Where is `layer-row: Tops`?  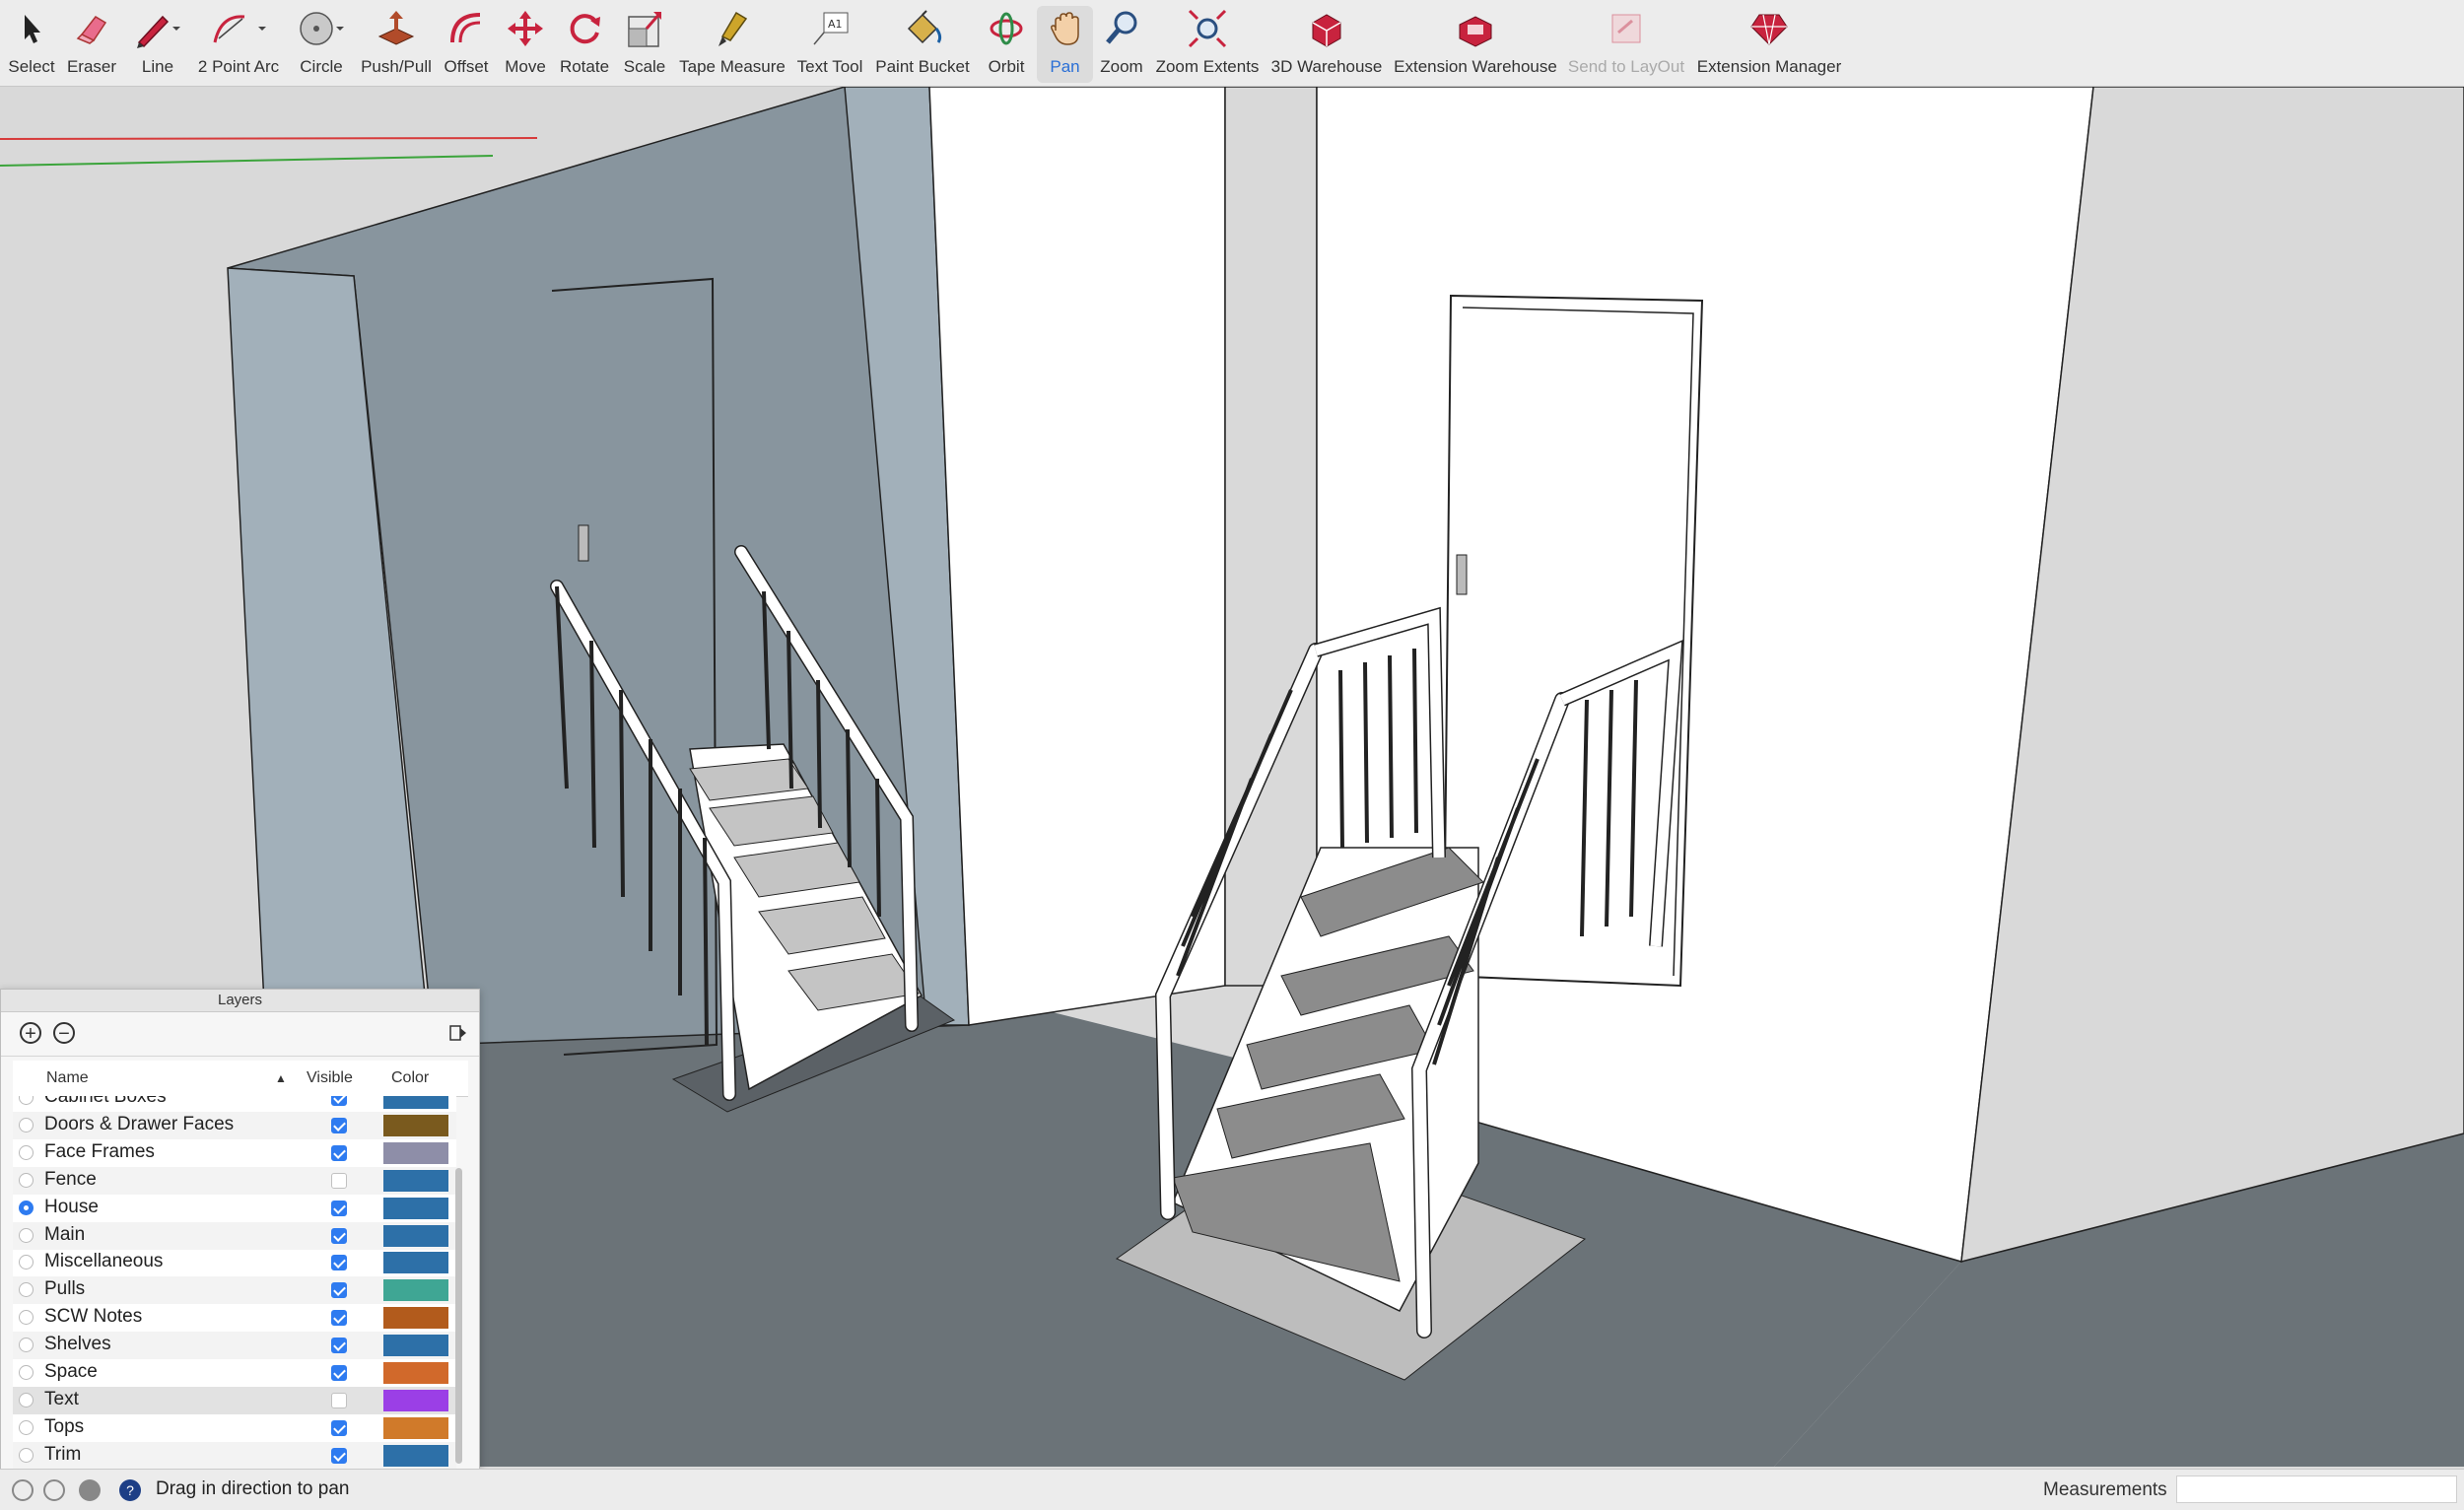
layer-row: Tops is located at coordinates (234, 1428).